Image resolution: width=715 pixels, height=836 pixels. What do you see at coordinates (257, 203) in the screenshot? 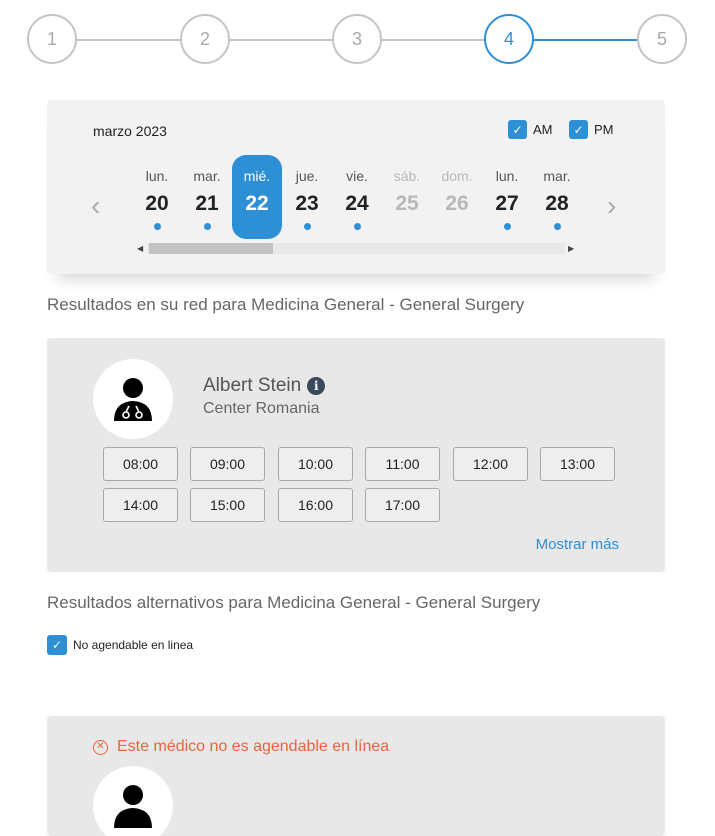
I see `day-number: 22` at bounding box center [257, 203].